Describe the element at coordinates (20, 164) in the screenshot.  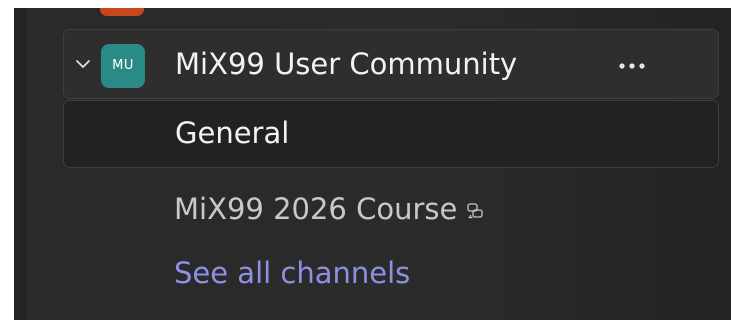
I see `app-rail` at that location.